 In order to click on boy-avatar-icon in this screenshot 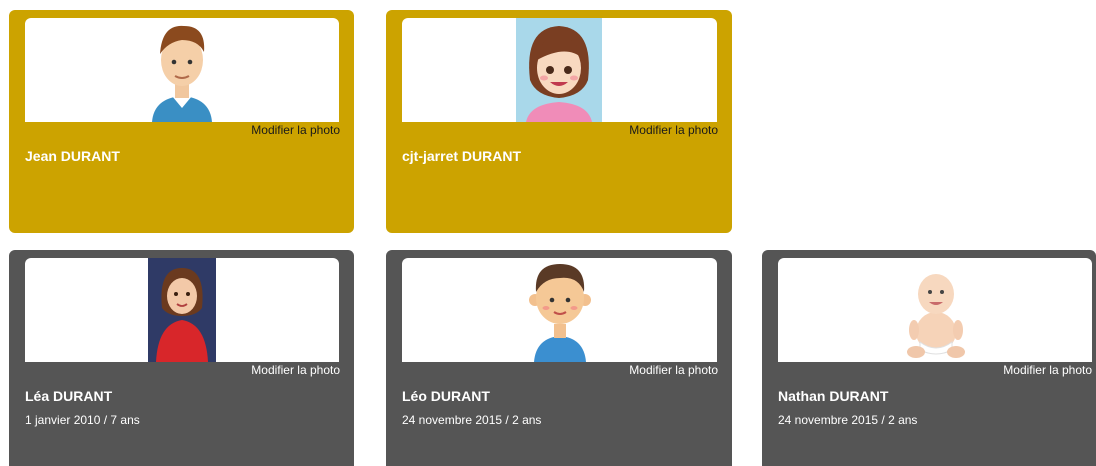, I will do `click(560, 313)`.